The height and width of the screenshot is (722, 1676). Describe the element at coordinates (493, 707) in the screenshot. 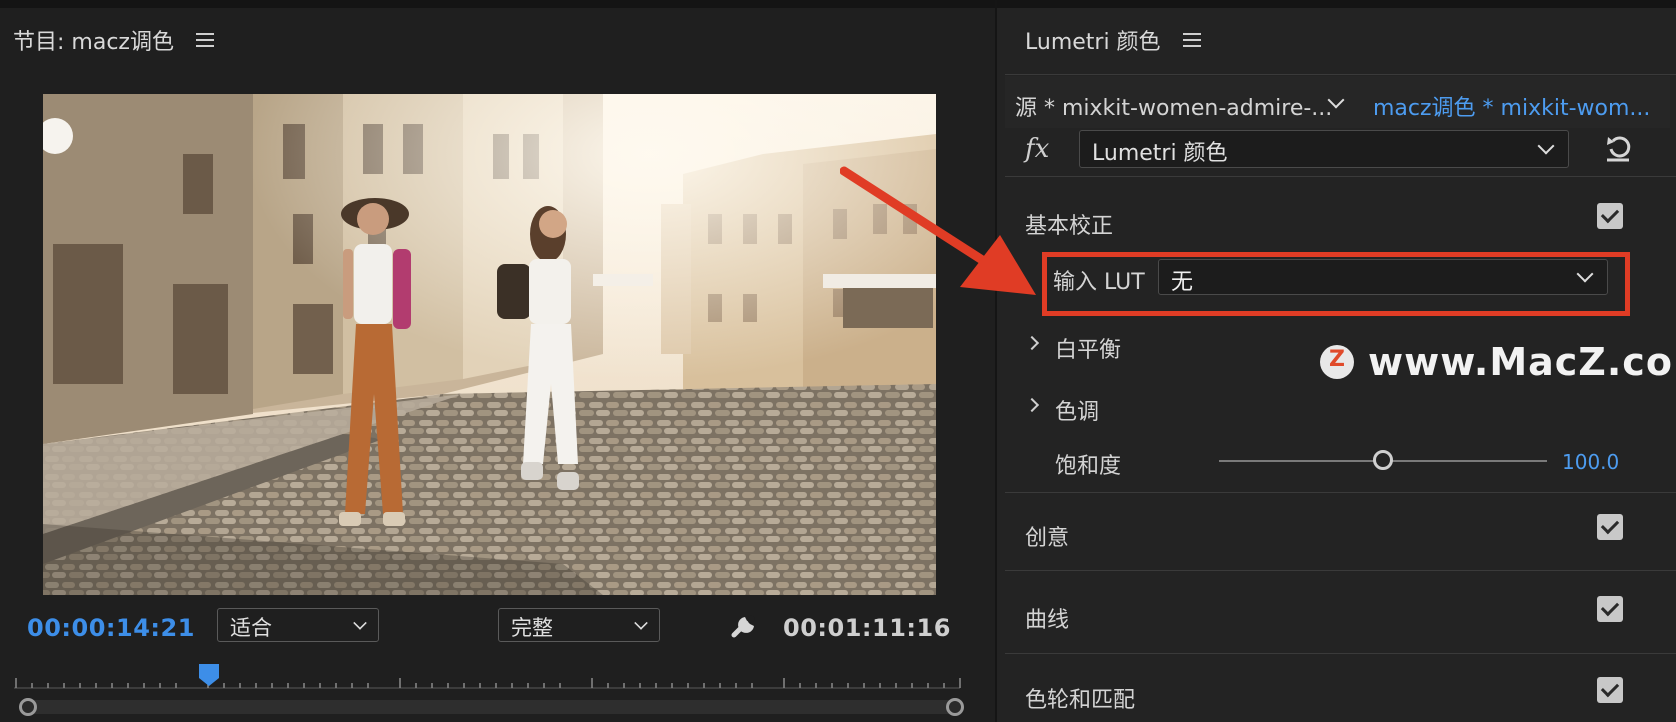

I see `scrub-track` at that location.